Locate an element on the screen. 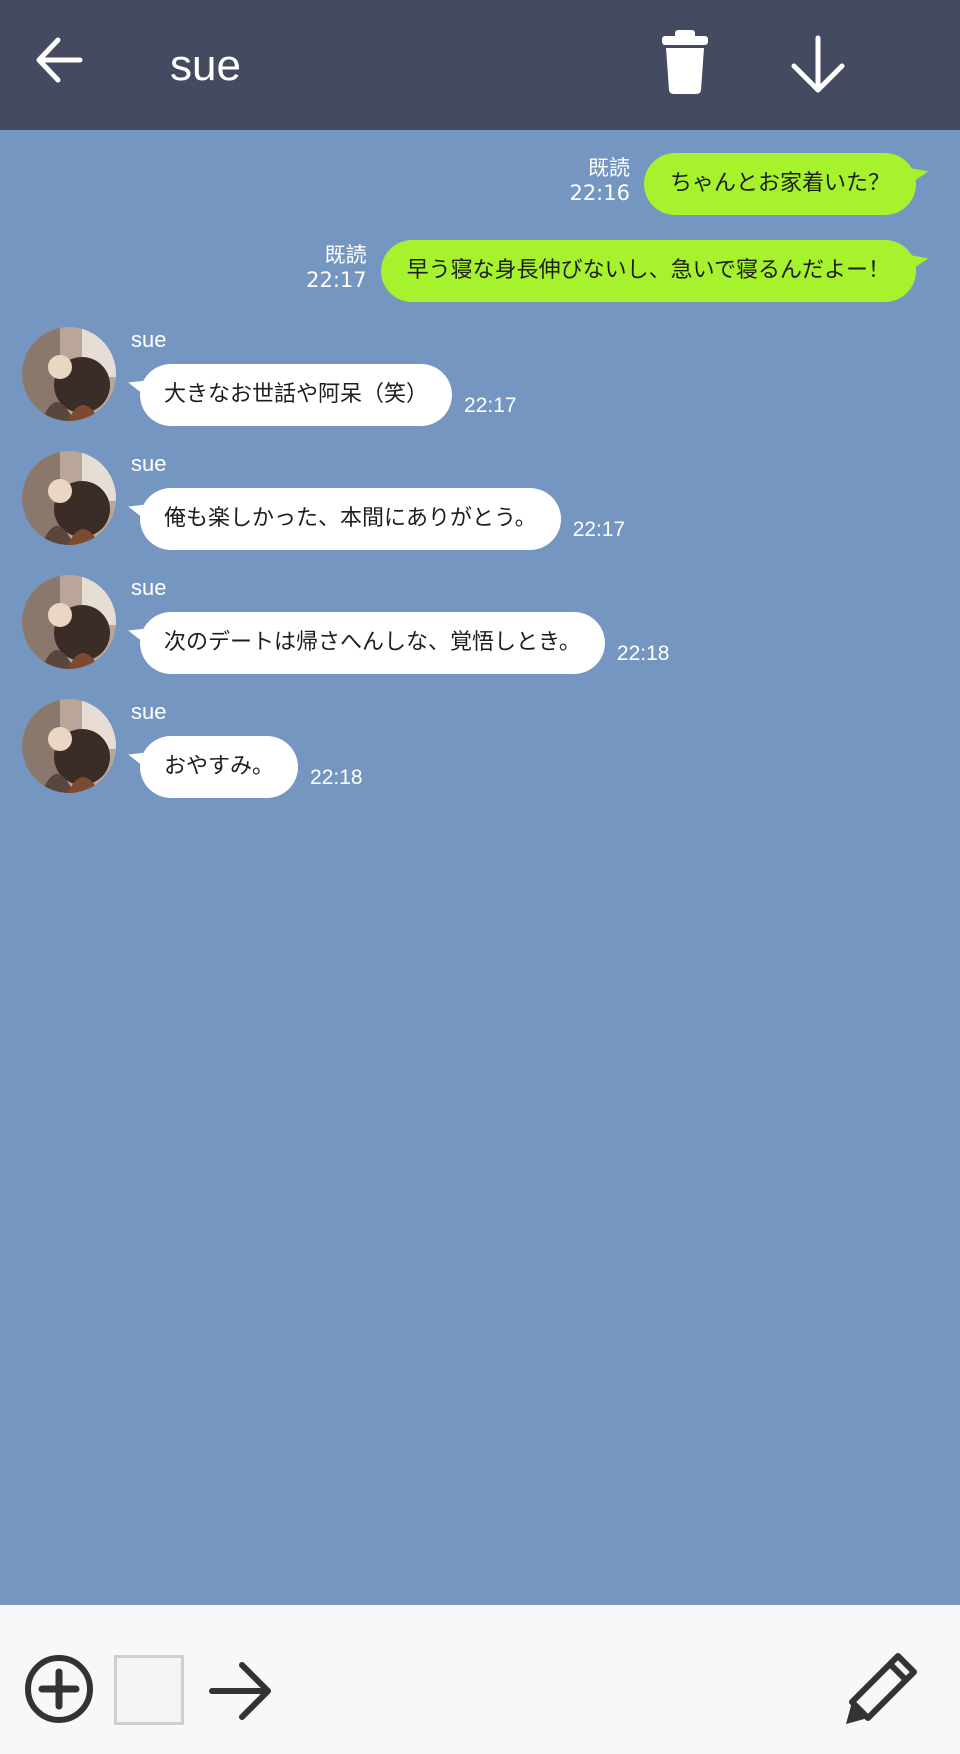 This screenshot has width=960, height=1754. message-received: sue 大きなお世話や阿呆（笑） 22:17 is located at coordinates (472, 382).